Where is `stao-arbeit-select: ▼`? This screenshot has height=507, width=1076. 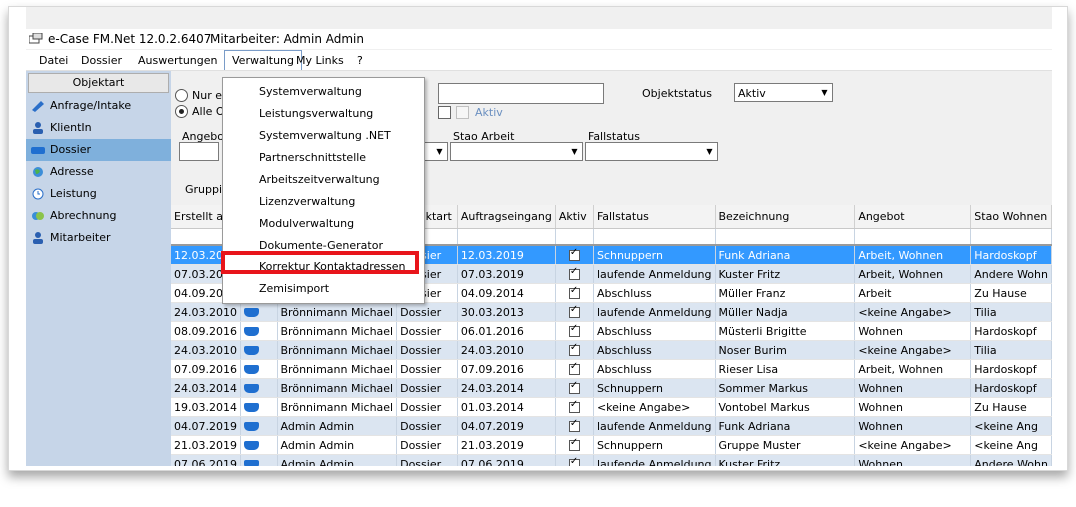
stao-arbeit-select: ▼ is located at coordinates (516, 151).